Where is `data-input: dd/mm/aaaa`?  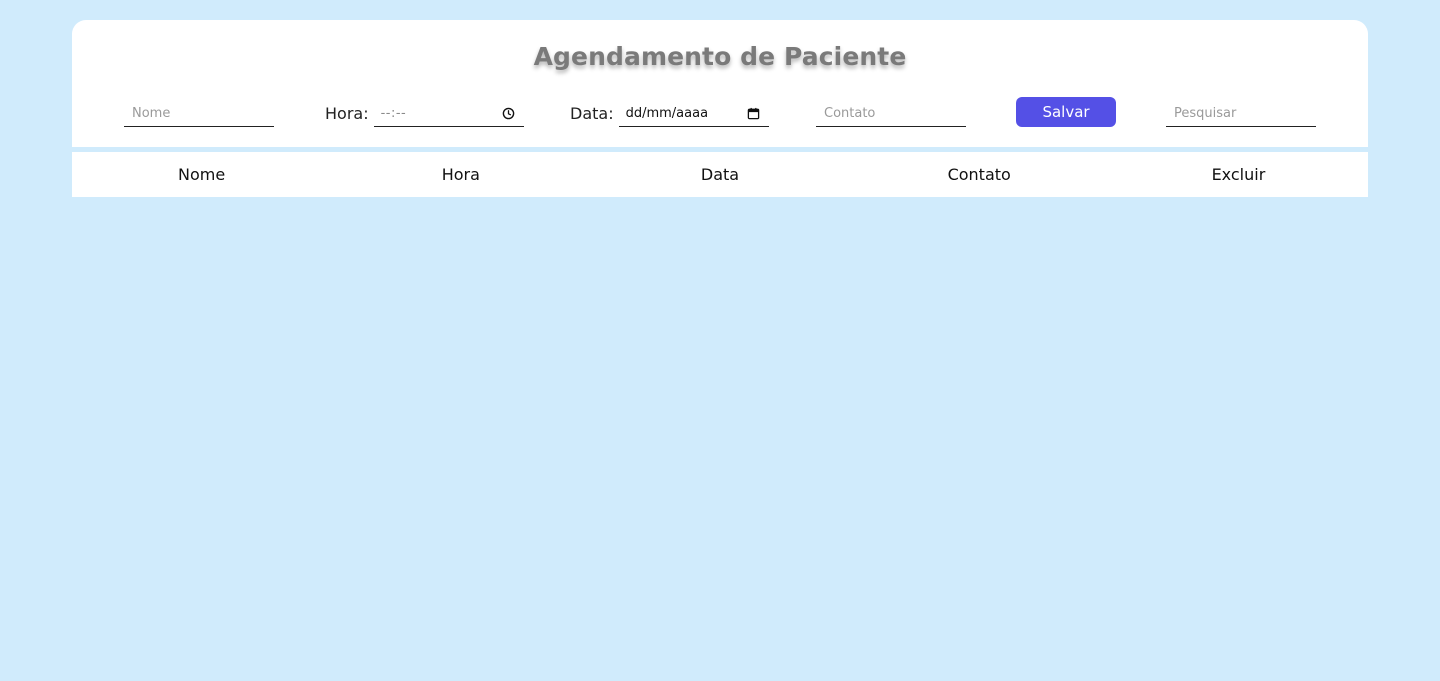 data-input: dd/mm/aaaa is located at coordinates (693, 114).